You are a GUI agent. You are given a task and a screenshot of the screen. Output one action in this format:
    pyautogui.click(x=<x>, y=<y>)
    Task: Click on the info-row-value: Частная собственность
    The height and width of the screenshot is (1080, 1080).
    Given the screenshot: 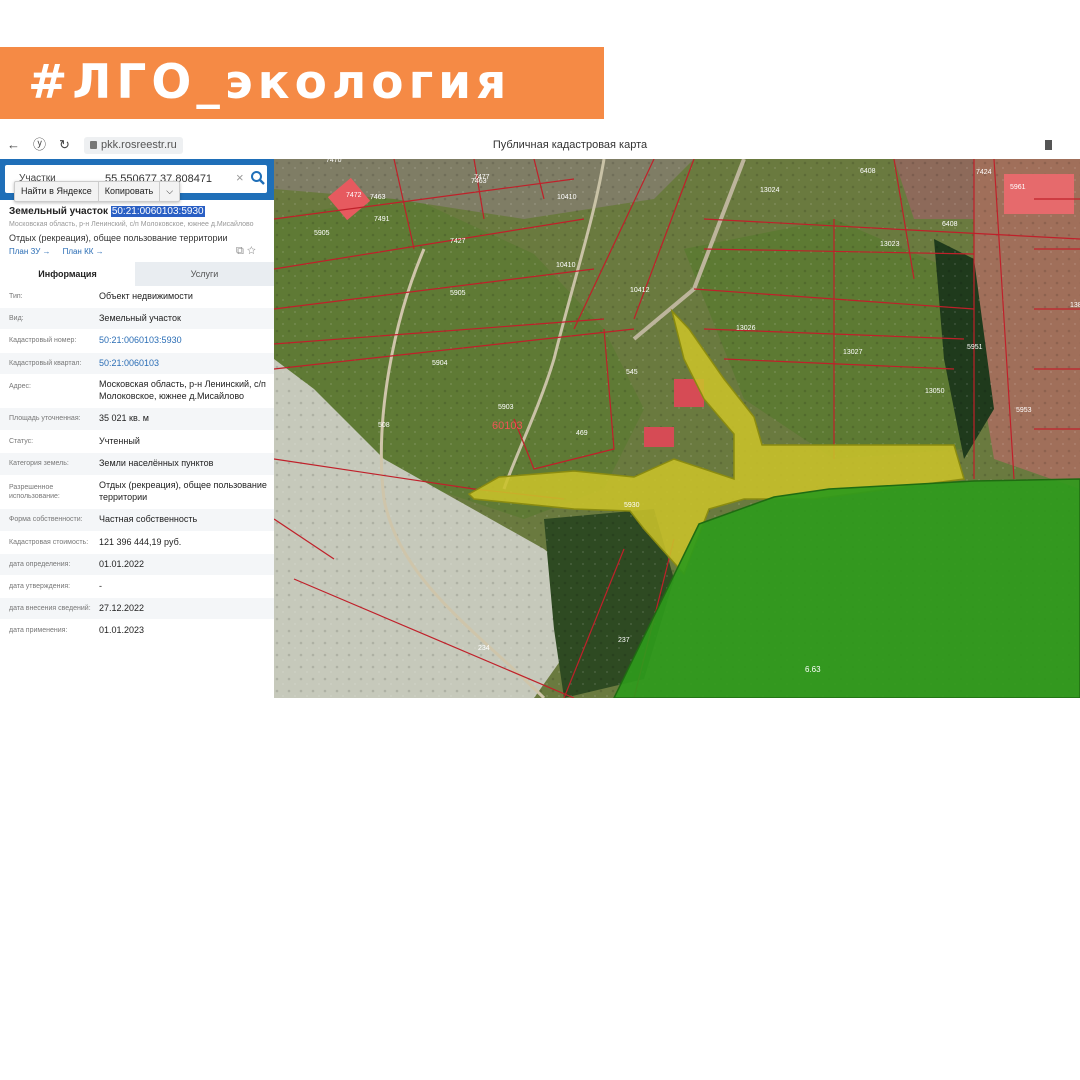 What is the action you would take?
    pyautogui.click(x=148, y=519)
    